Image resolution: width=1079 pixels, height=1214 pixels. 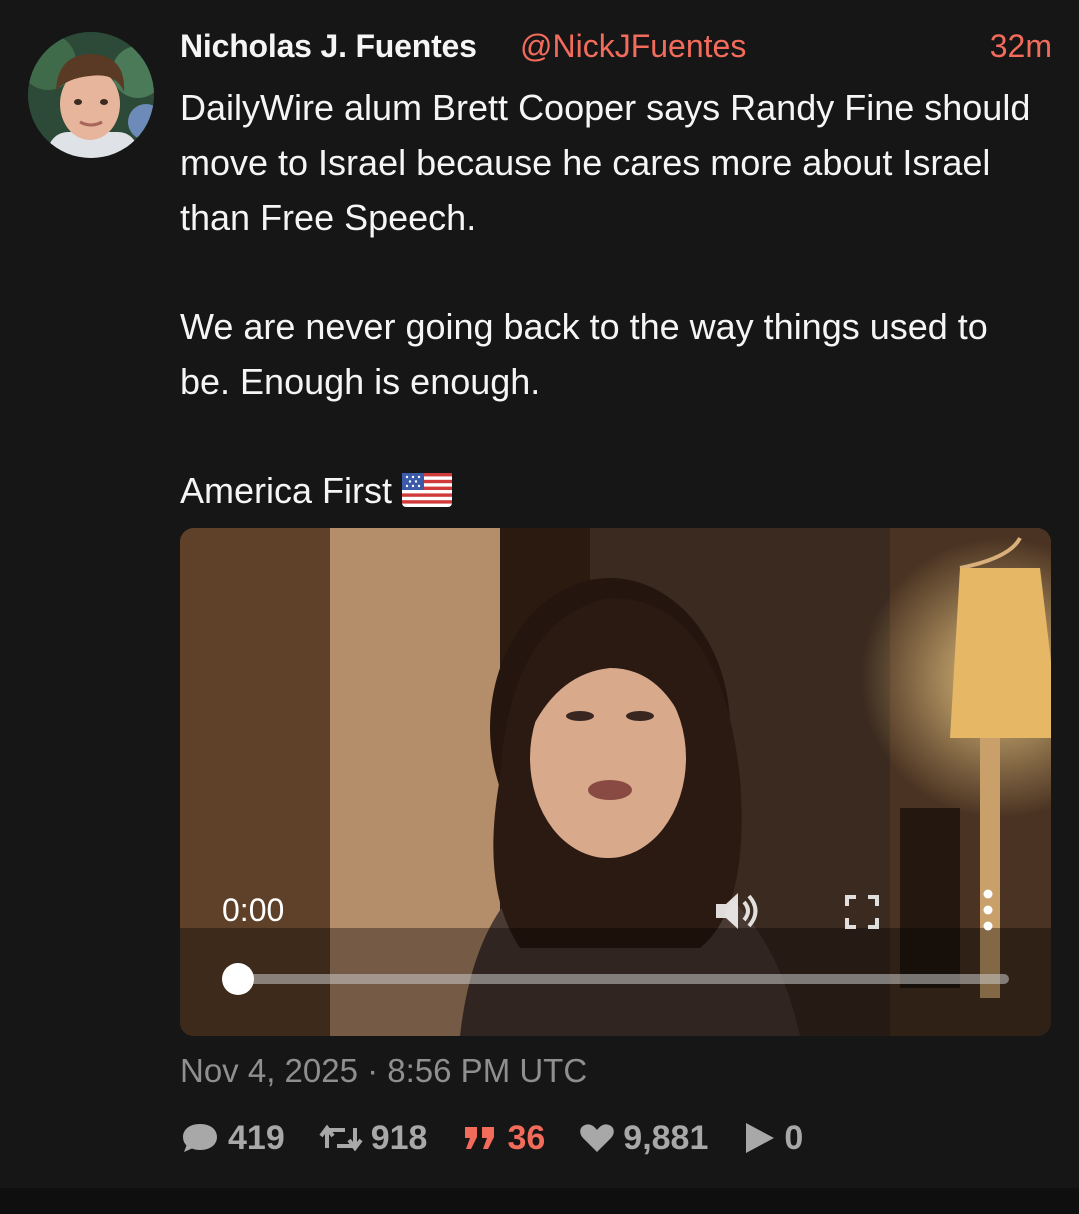 What do you see at coordinates (503, 1138) in the screenshot?
I see `quote-count-button: 36` at bounding box center [503, 1138].